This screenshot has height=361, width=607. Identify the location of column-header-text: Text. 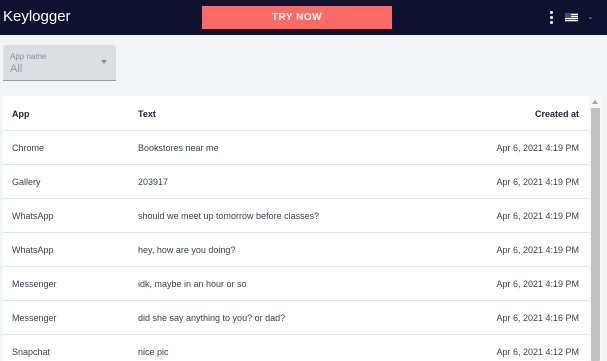
(147, 114).